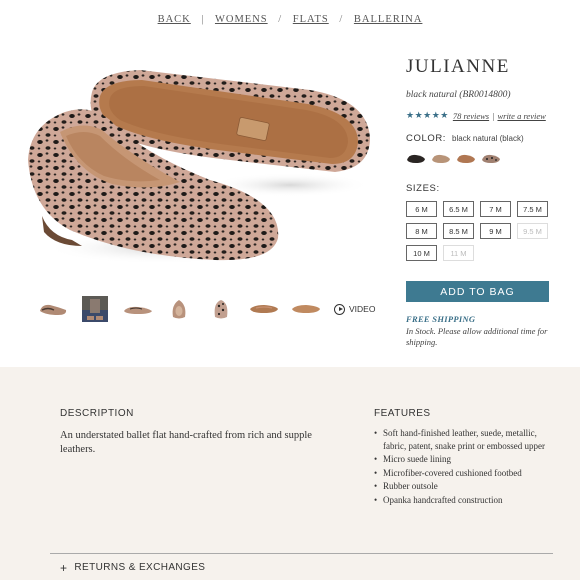 This screenshot has height=580, width=580. What do you see at coordinates (339, 309) in the screenshot?
I see `play-icon` at bounding box center [339, 309].